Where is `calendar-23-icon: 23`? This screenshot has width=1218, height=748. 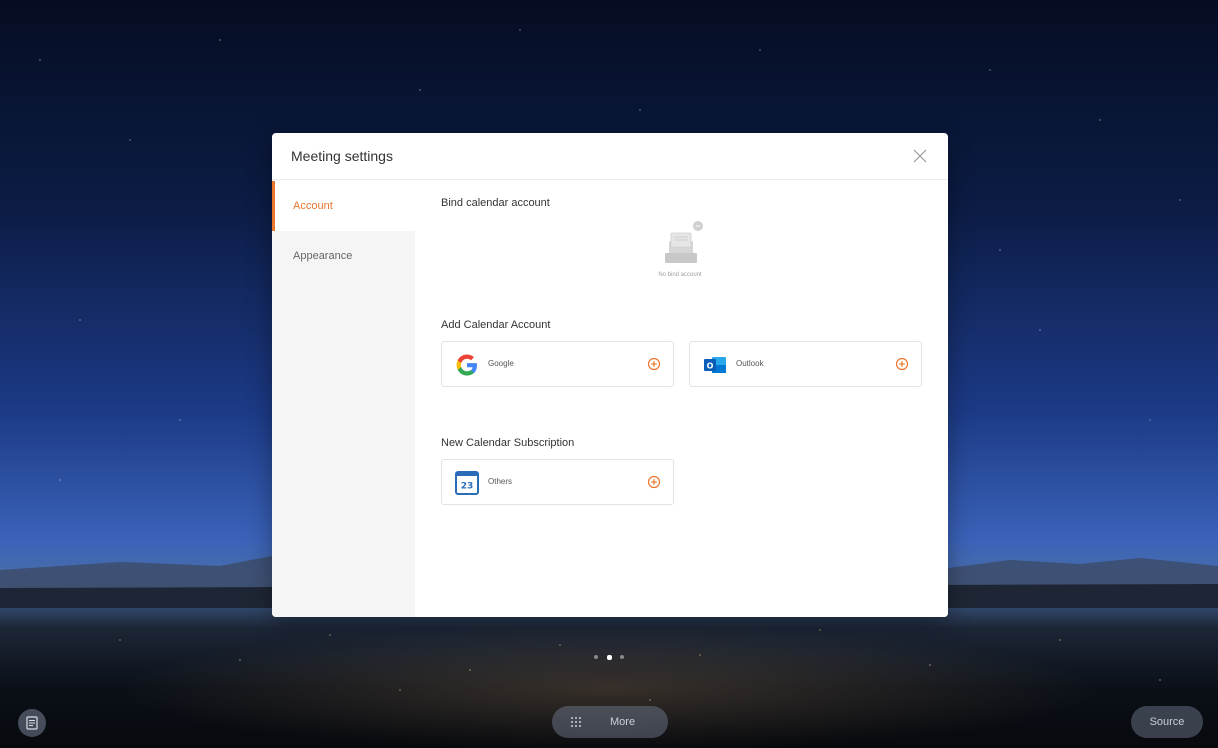 calendar-23-icon: 23 is located at coordinates (467, 483).